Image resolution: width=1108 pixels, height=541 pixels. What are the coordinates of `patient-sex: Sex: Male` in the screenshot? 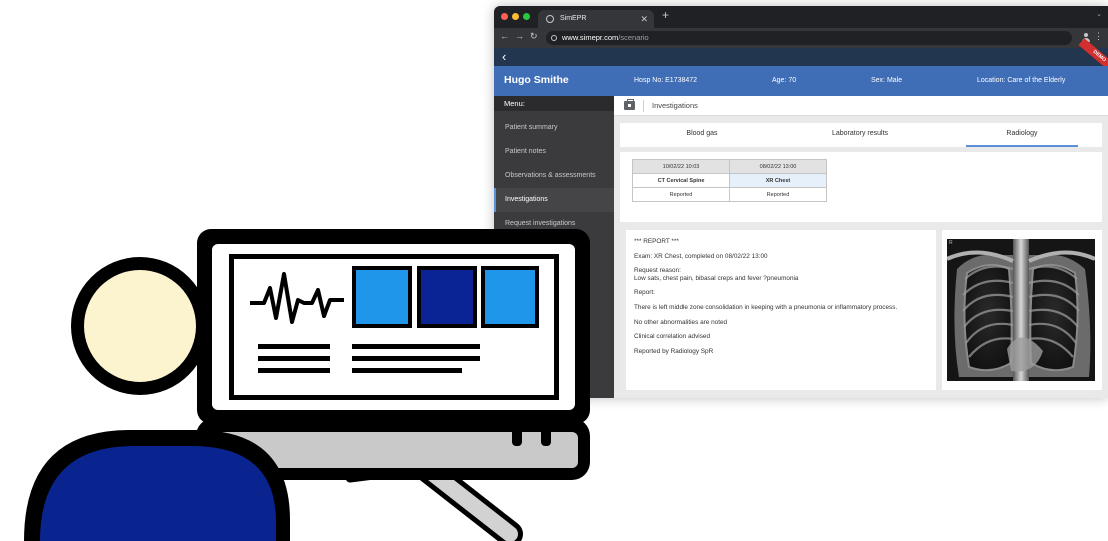 It's located at (887, 80).